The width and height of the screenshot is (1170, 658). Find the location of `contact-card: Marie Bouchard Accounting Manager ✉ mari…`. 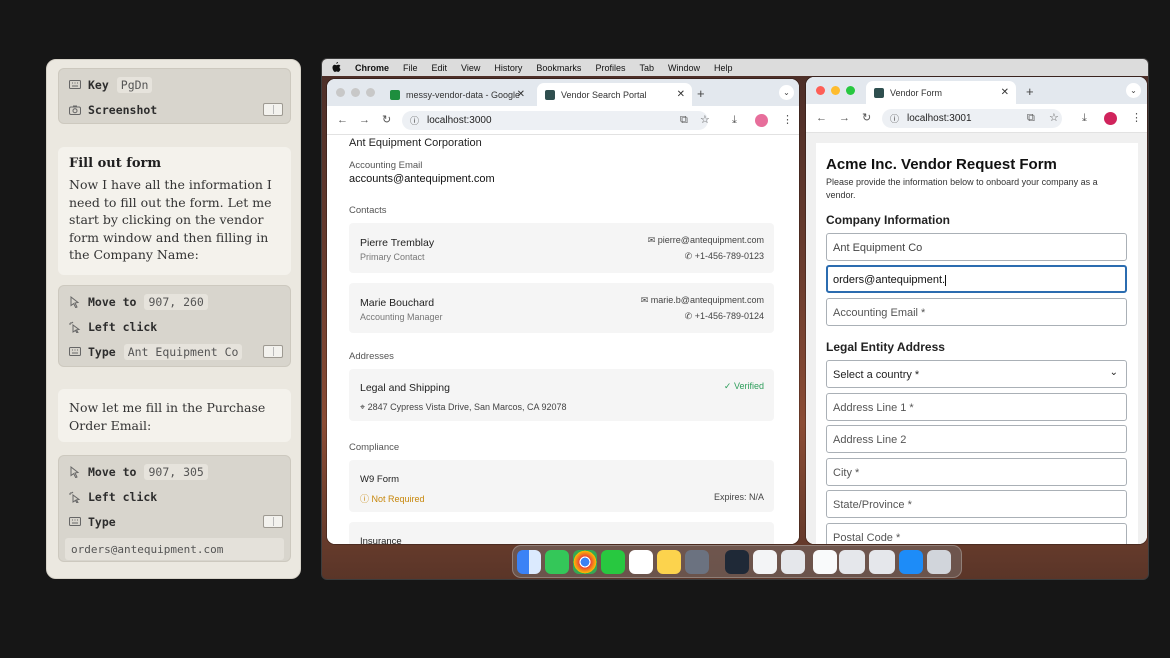

contact-card: Marie Bouchard Accounting Manager ✉ mari… is located at coordinates (561, 308).